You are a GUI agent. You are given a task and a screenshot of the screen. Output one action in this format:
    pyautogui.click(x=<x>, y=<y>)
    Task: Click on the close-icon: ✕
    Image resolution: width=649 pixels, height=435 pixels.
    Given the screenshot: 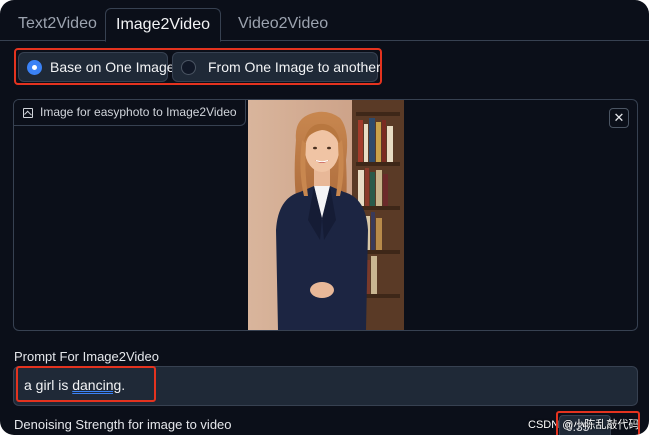 What is the action you would take?
    pyautogui.click(x=619, y=118)
    